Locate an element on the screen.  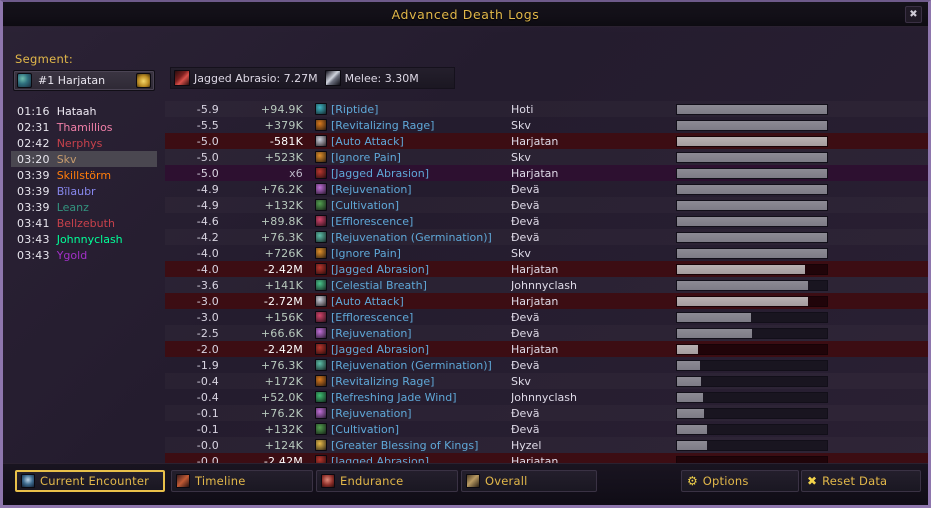
table-row: -3.0 -2.72M [Auto Attack] Harjatan is located at coordinates (546, 301).